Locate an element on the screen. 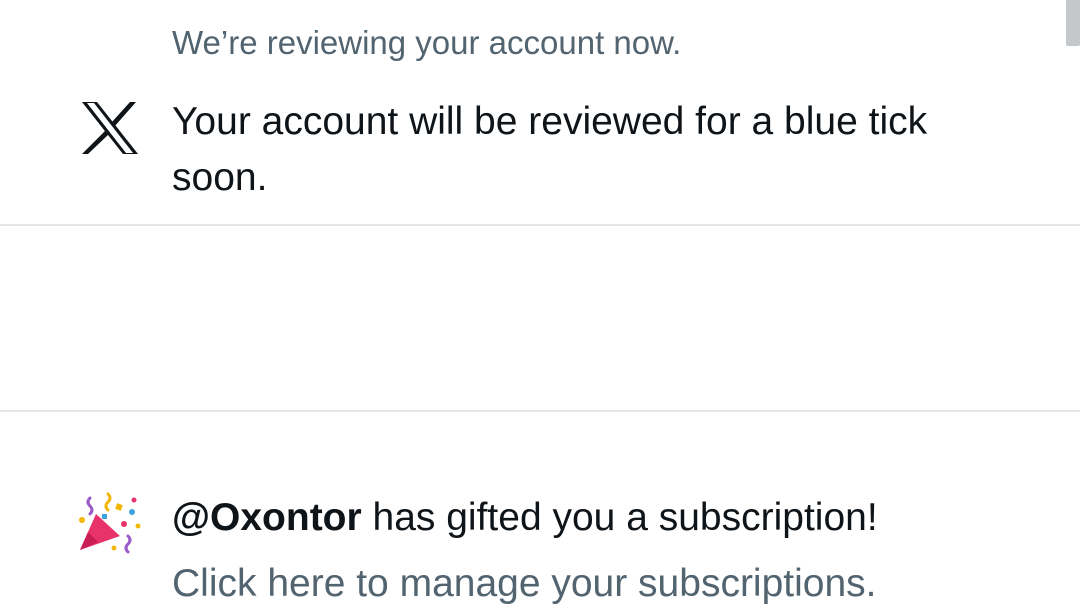 This screenshot has width=1080, height=605. scrollbar-thumb is located at coordinates (1073, 23).